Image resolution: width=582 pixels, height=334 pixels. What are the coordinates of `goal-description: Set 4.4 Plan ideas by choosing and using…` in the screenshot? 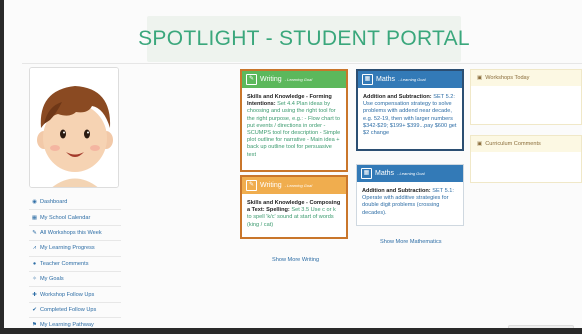 It's located at (294, 129).